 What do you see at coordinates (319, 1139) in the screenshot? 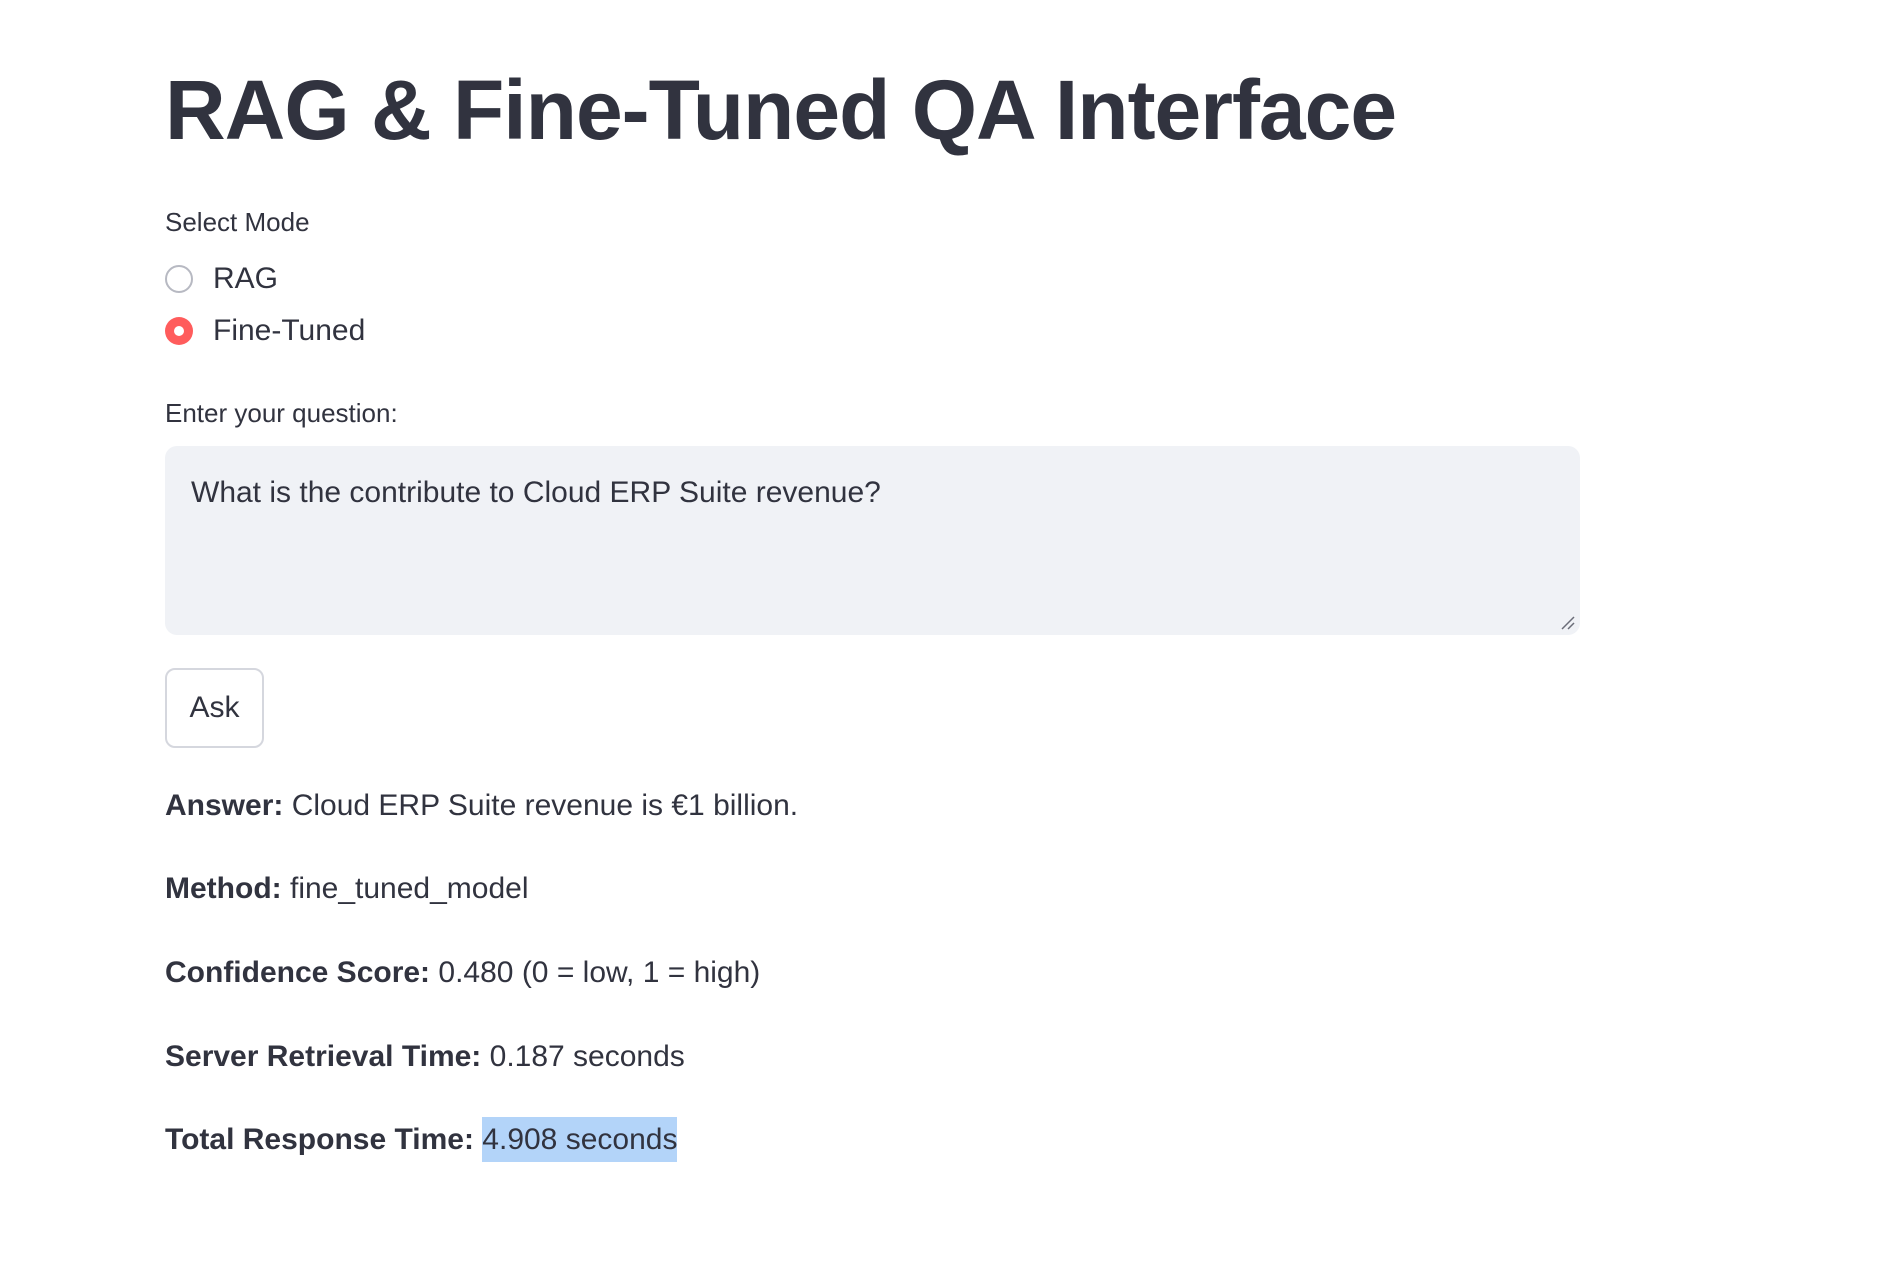
I see `total-time-label: Total Response Time:` at bounding box center [319, 1139].